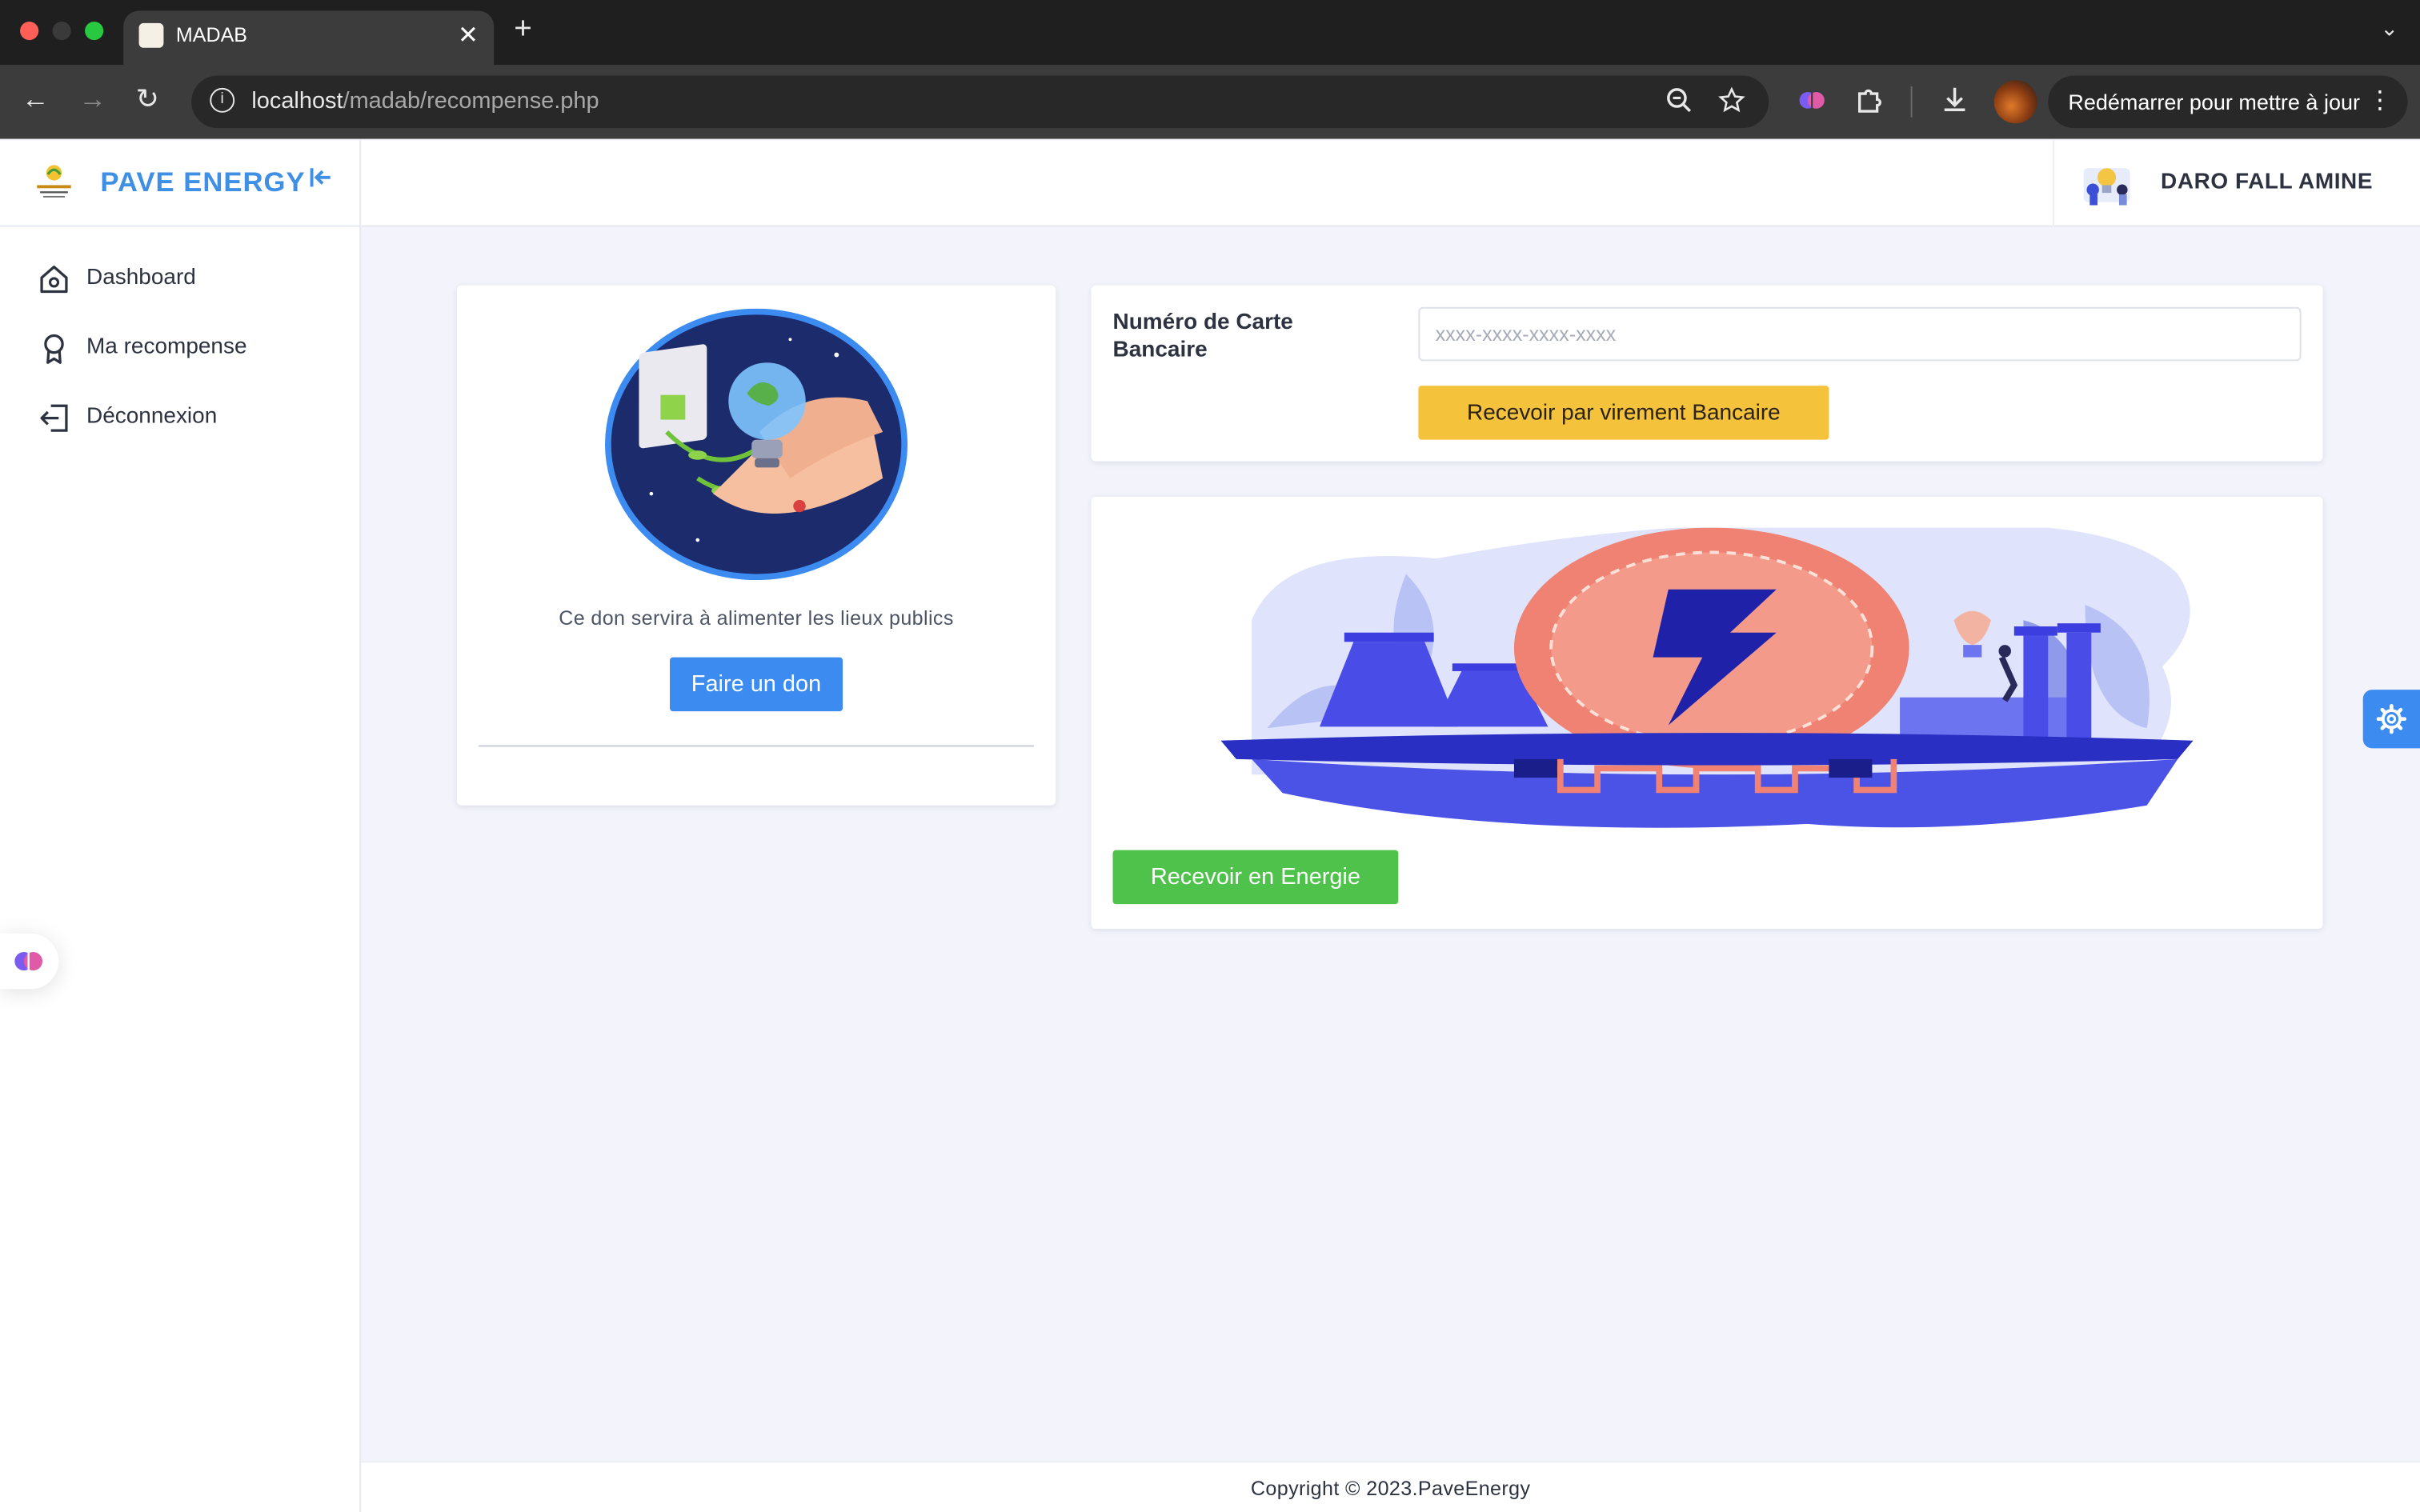 Image resolution: width=2420 pixels, height=1512 pixels. Describe the element at coordinates (94, 31) in the screenshot. I see `zoom-window-button` at that location.